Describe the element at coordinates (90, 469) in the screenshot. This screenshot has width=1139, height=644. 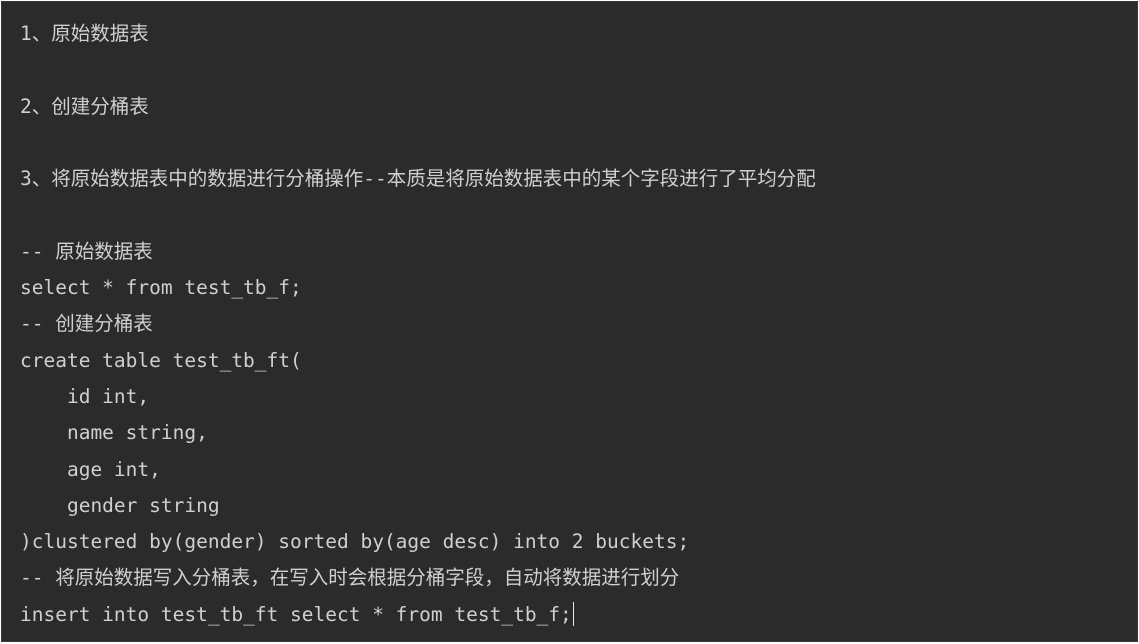
I see `code-line-13: age int,` at that location.